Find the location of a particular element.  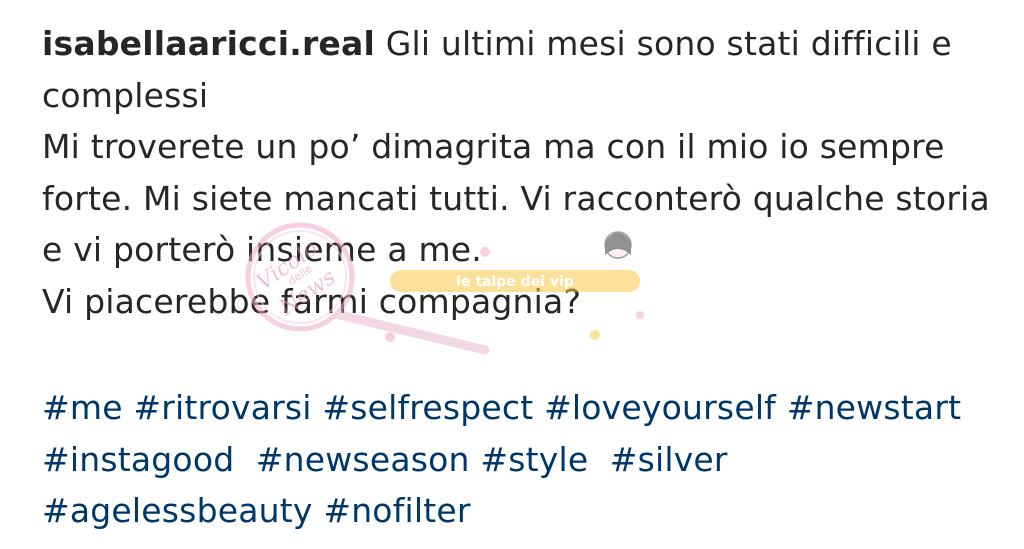

caption-paragraph-3: Vi piacerebbe farmi compagnia? is located at coordinates (522, 302).